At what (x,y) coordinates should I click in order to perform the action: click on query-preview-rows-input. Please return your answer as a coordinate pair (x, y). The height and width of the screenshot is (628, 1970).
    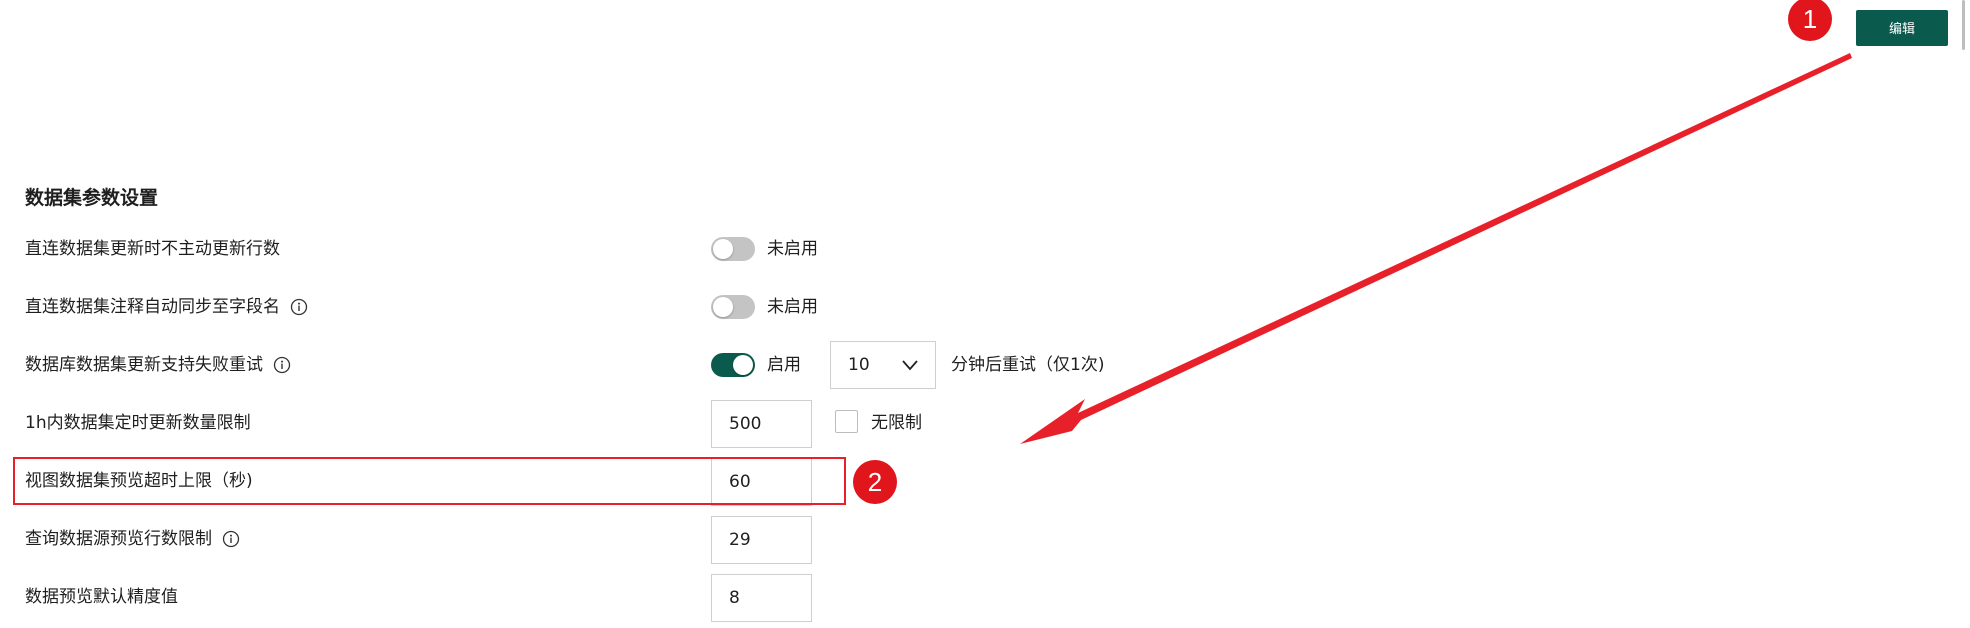
    Looking at the image, I should click on (761, 540).